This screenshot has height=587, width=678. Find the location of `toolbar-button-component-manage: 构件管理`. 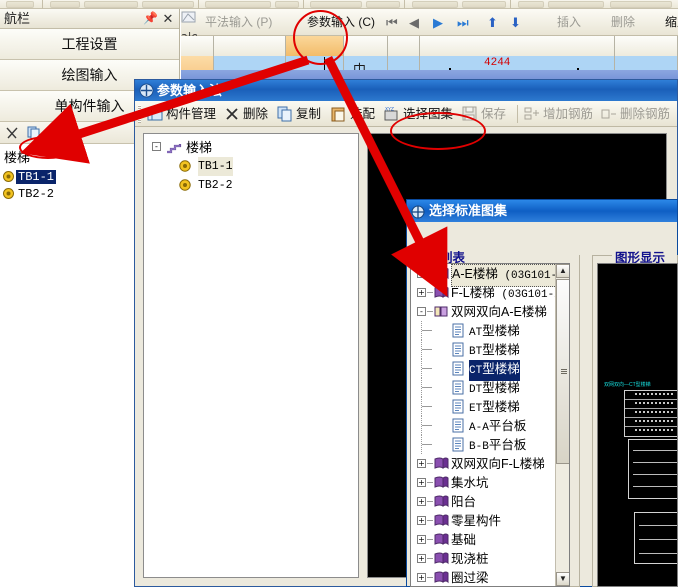

toolbar-button-component-manage: 构件管理 is located at coordinates (191, 114).